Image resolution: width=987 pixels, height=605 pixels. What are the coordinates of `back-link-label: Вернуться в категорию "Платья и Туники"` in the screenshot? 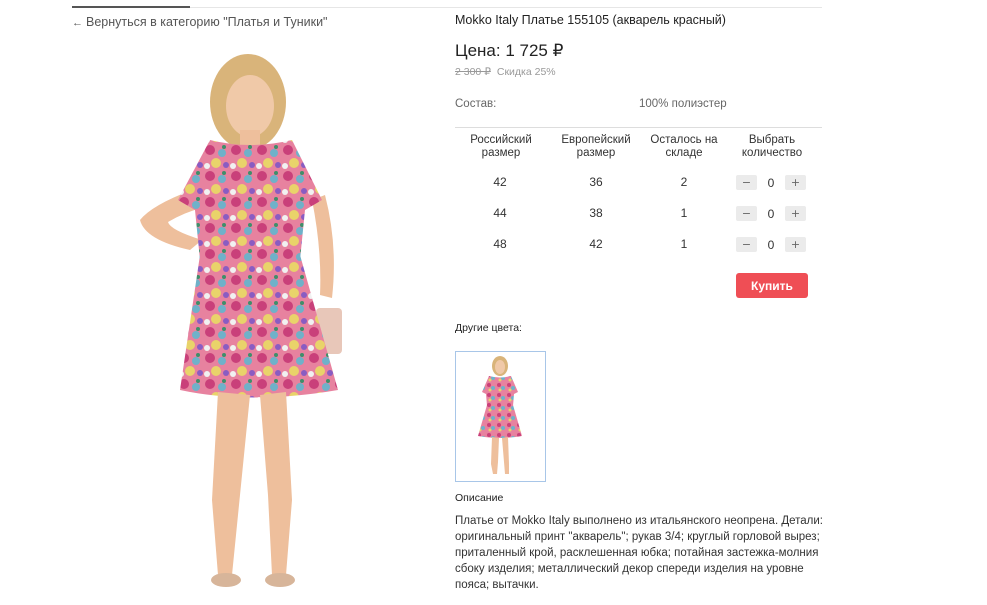 It's located at (207, 22).